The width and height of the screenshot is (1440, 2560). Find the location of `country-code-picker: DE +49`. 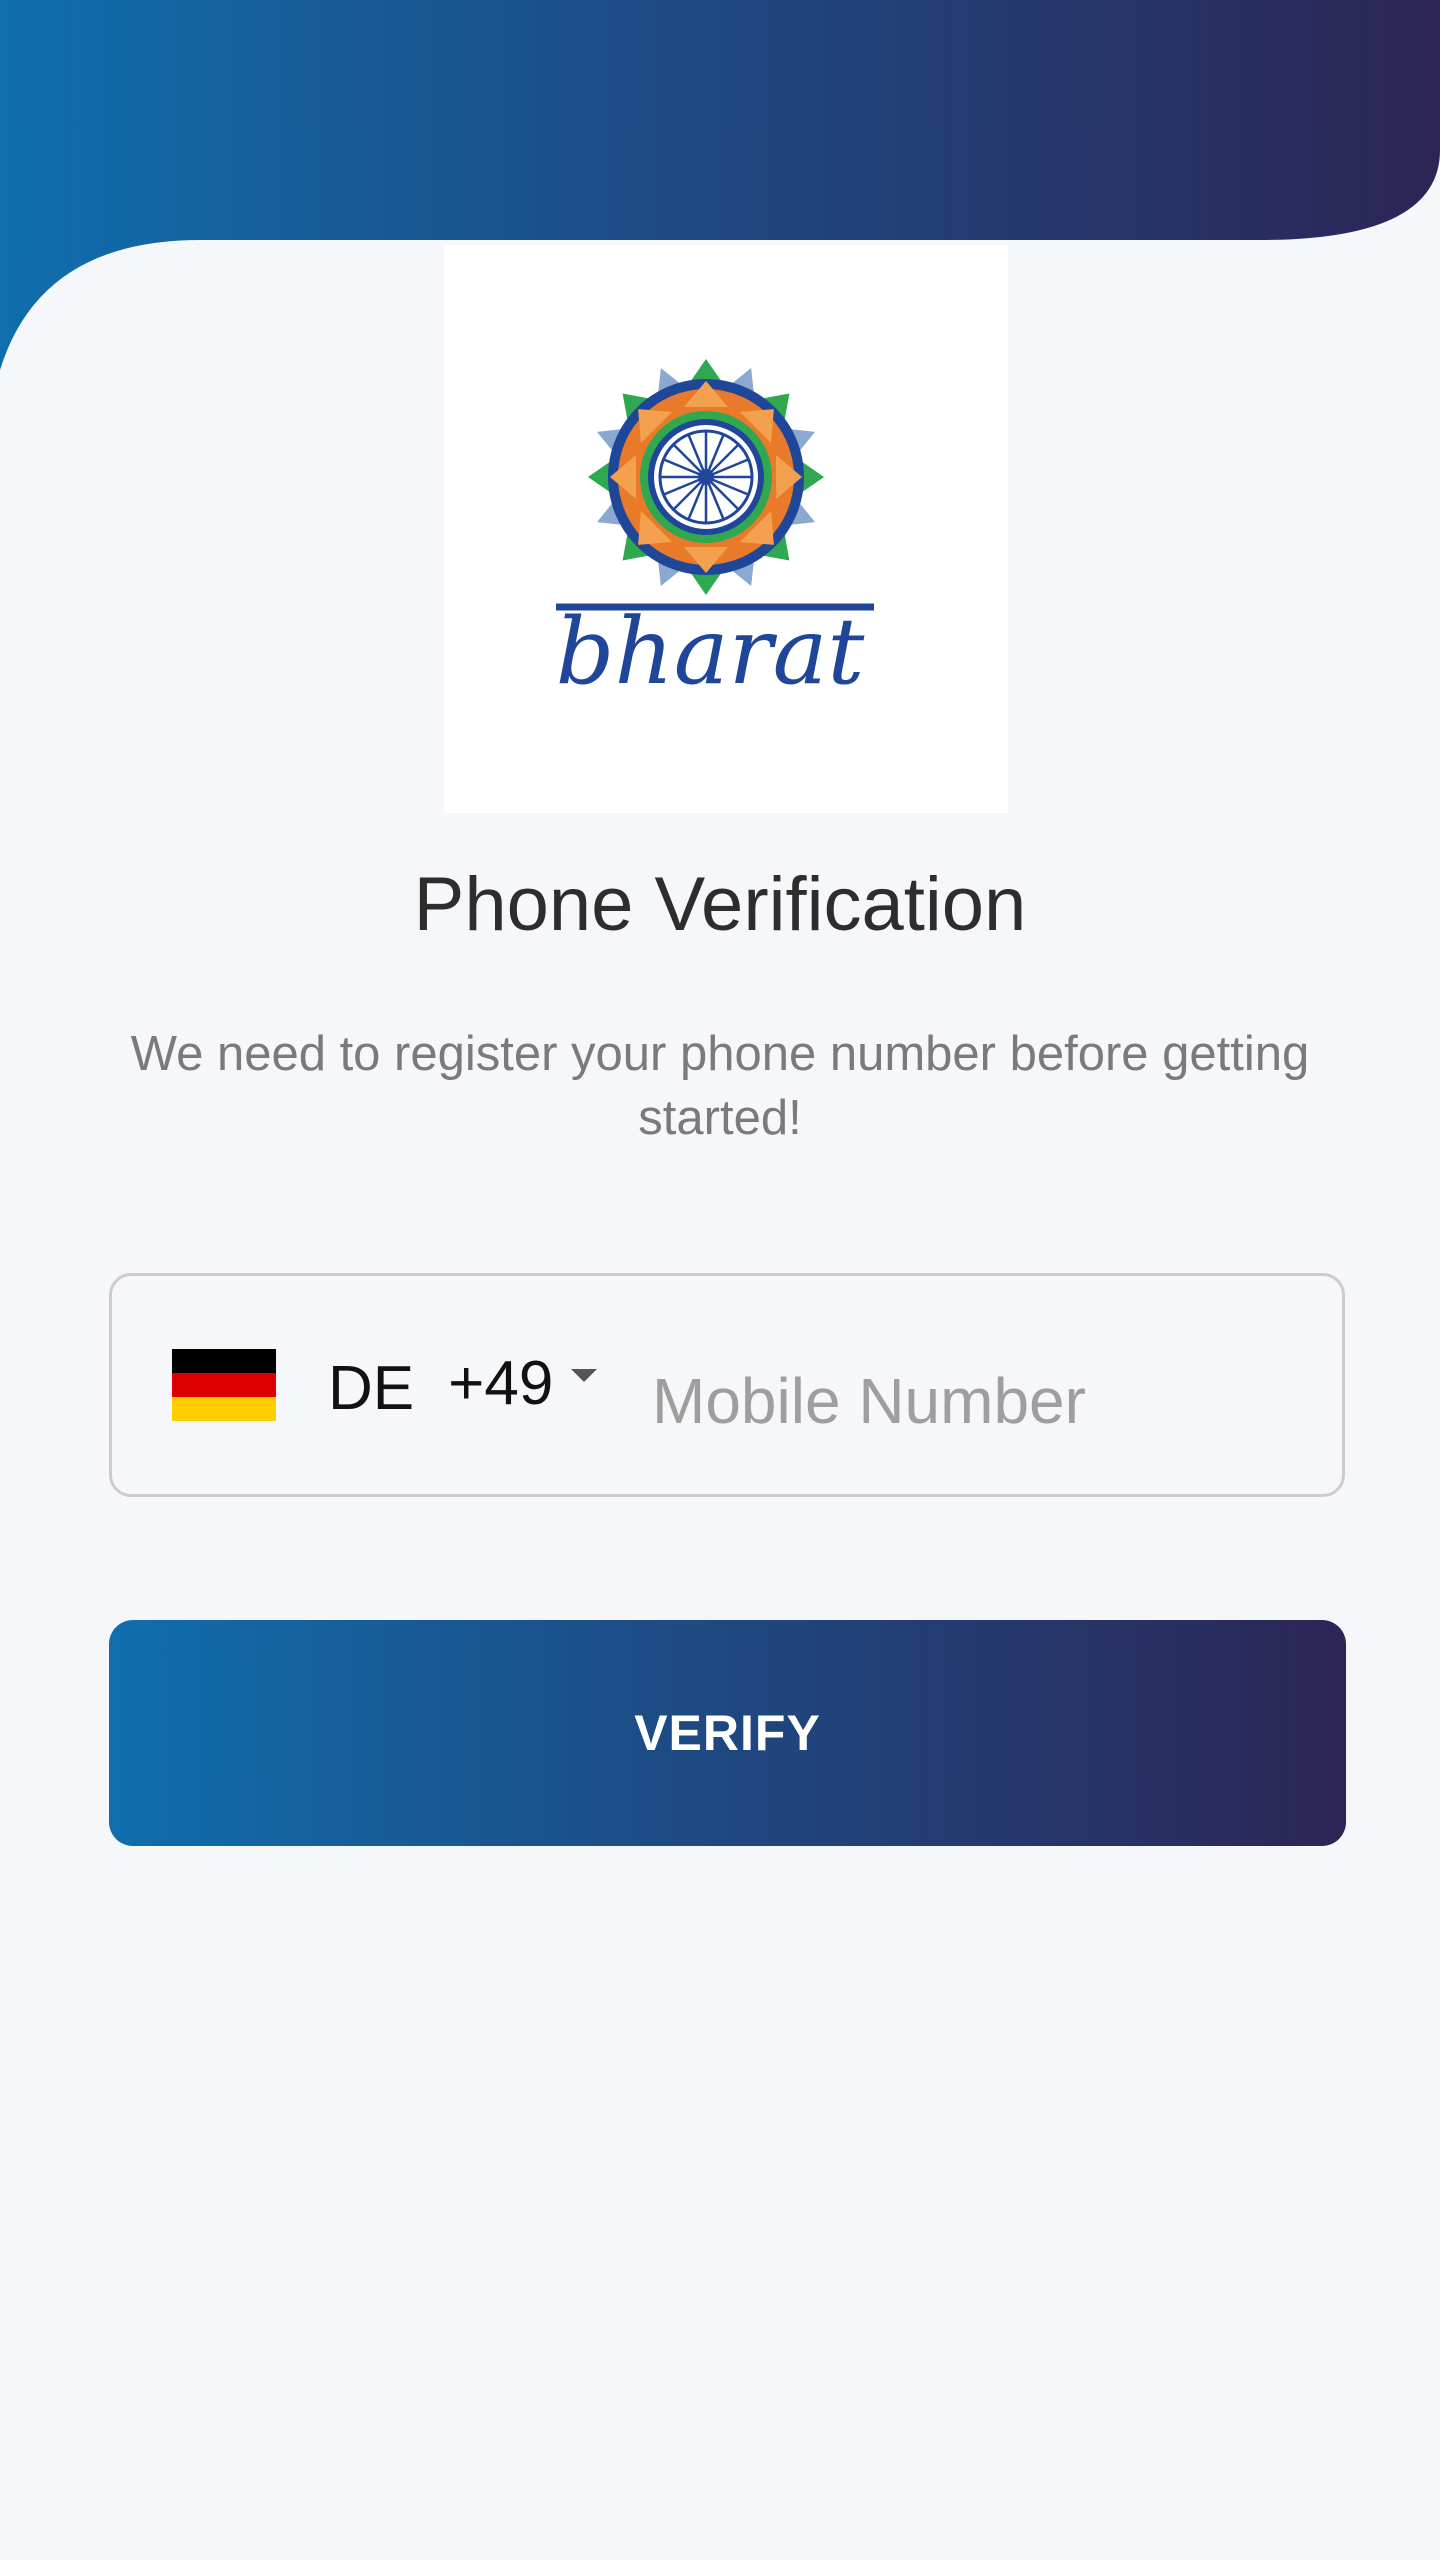

country-code-picker: DE +49 is located at coordinates (385, 1385).